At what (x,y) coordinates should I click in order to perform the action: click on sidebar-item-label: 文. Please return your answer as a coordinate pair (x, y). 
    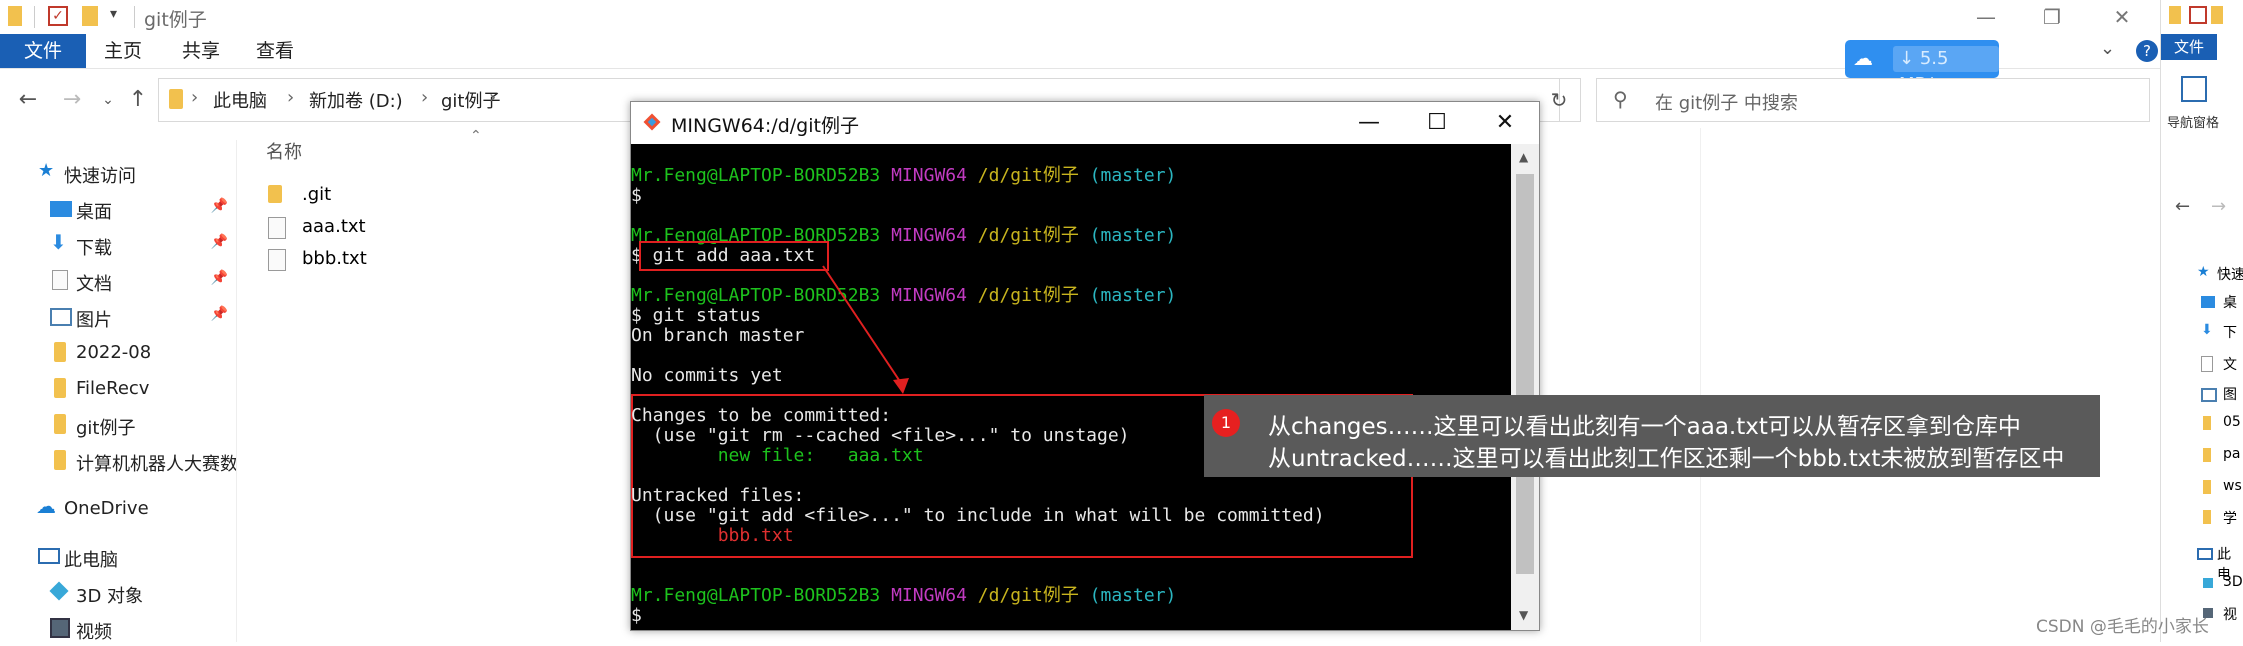
    Looking at the image, I should click on (2230, 364).